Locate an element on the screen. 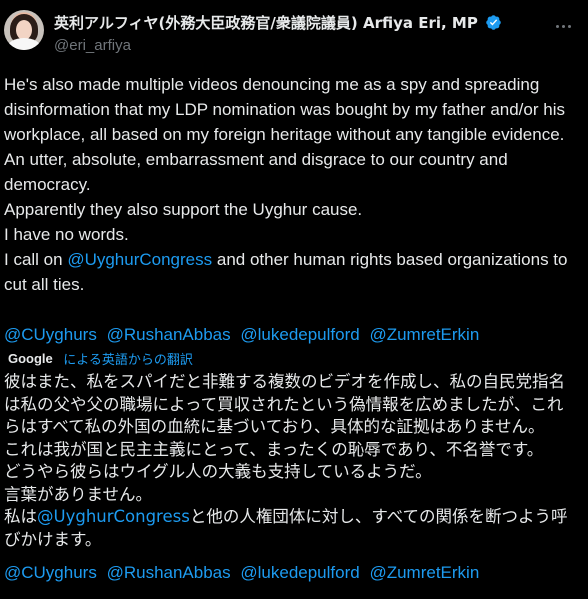 This screenshot has width=588, height=599. avatar is located at coordinates (24, 30).